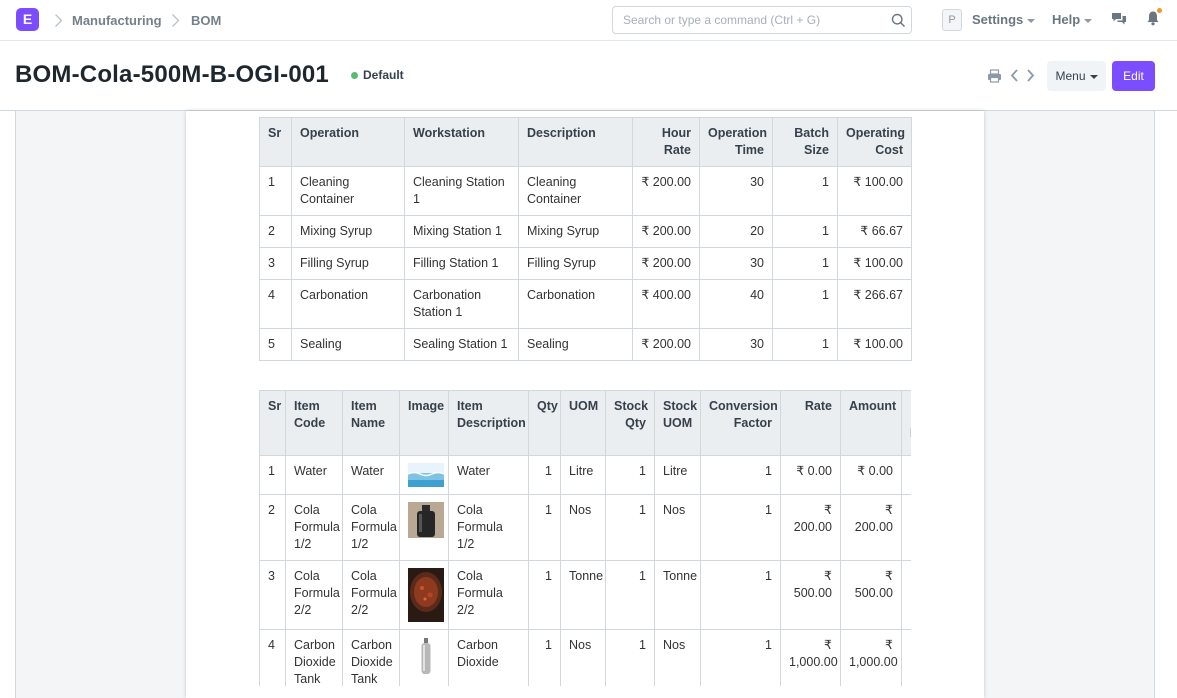 The width and height of the screenshot is (1177, 698). I want to click on help-label: Help, so click(1066, 19).